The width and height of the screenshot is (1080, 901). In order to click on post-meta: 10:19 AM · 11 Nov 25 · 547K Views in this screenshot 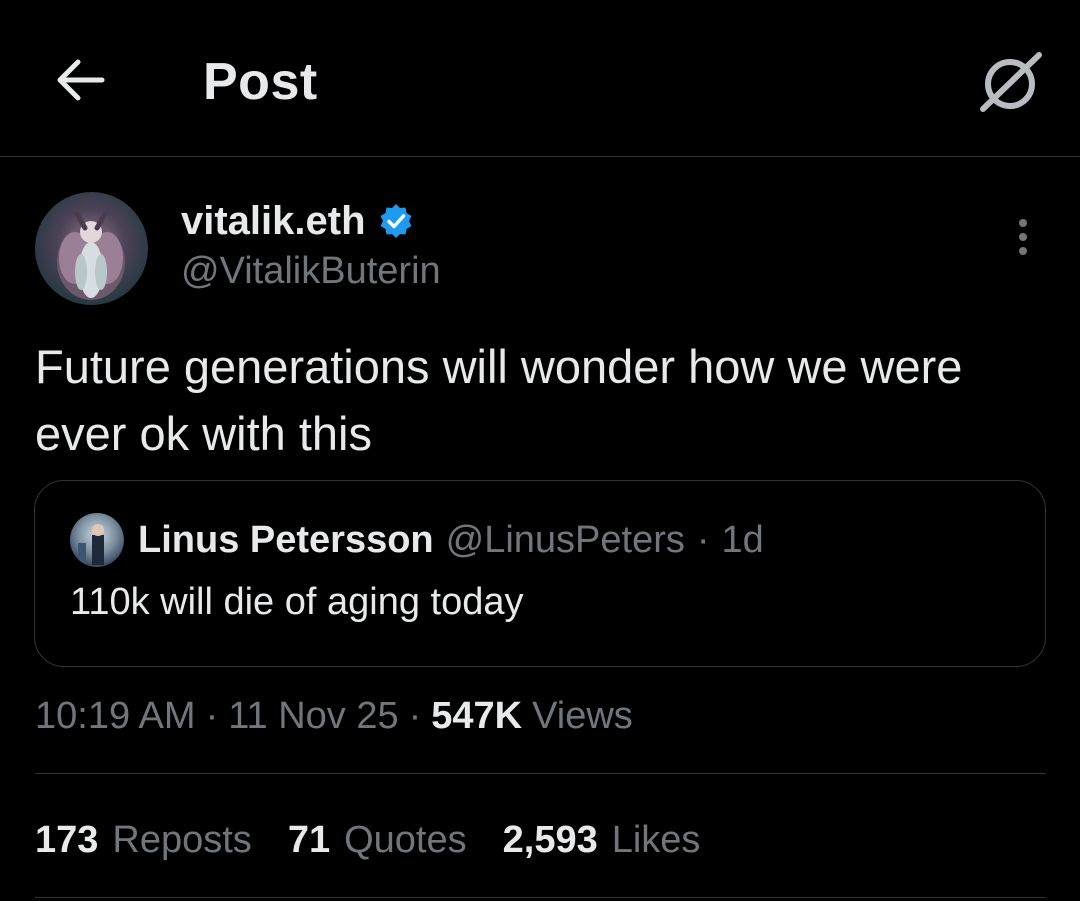, I will do `click(334, 716)`.